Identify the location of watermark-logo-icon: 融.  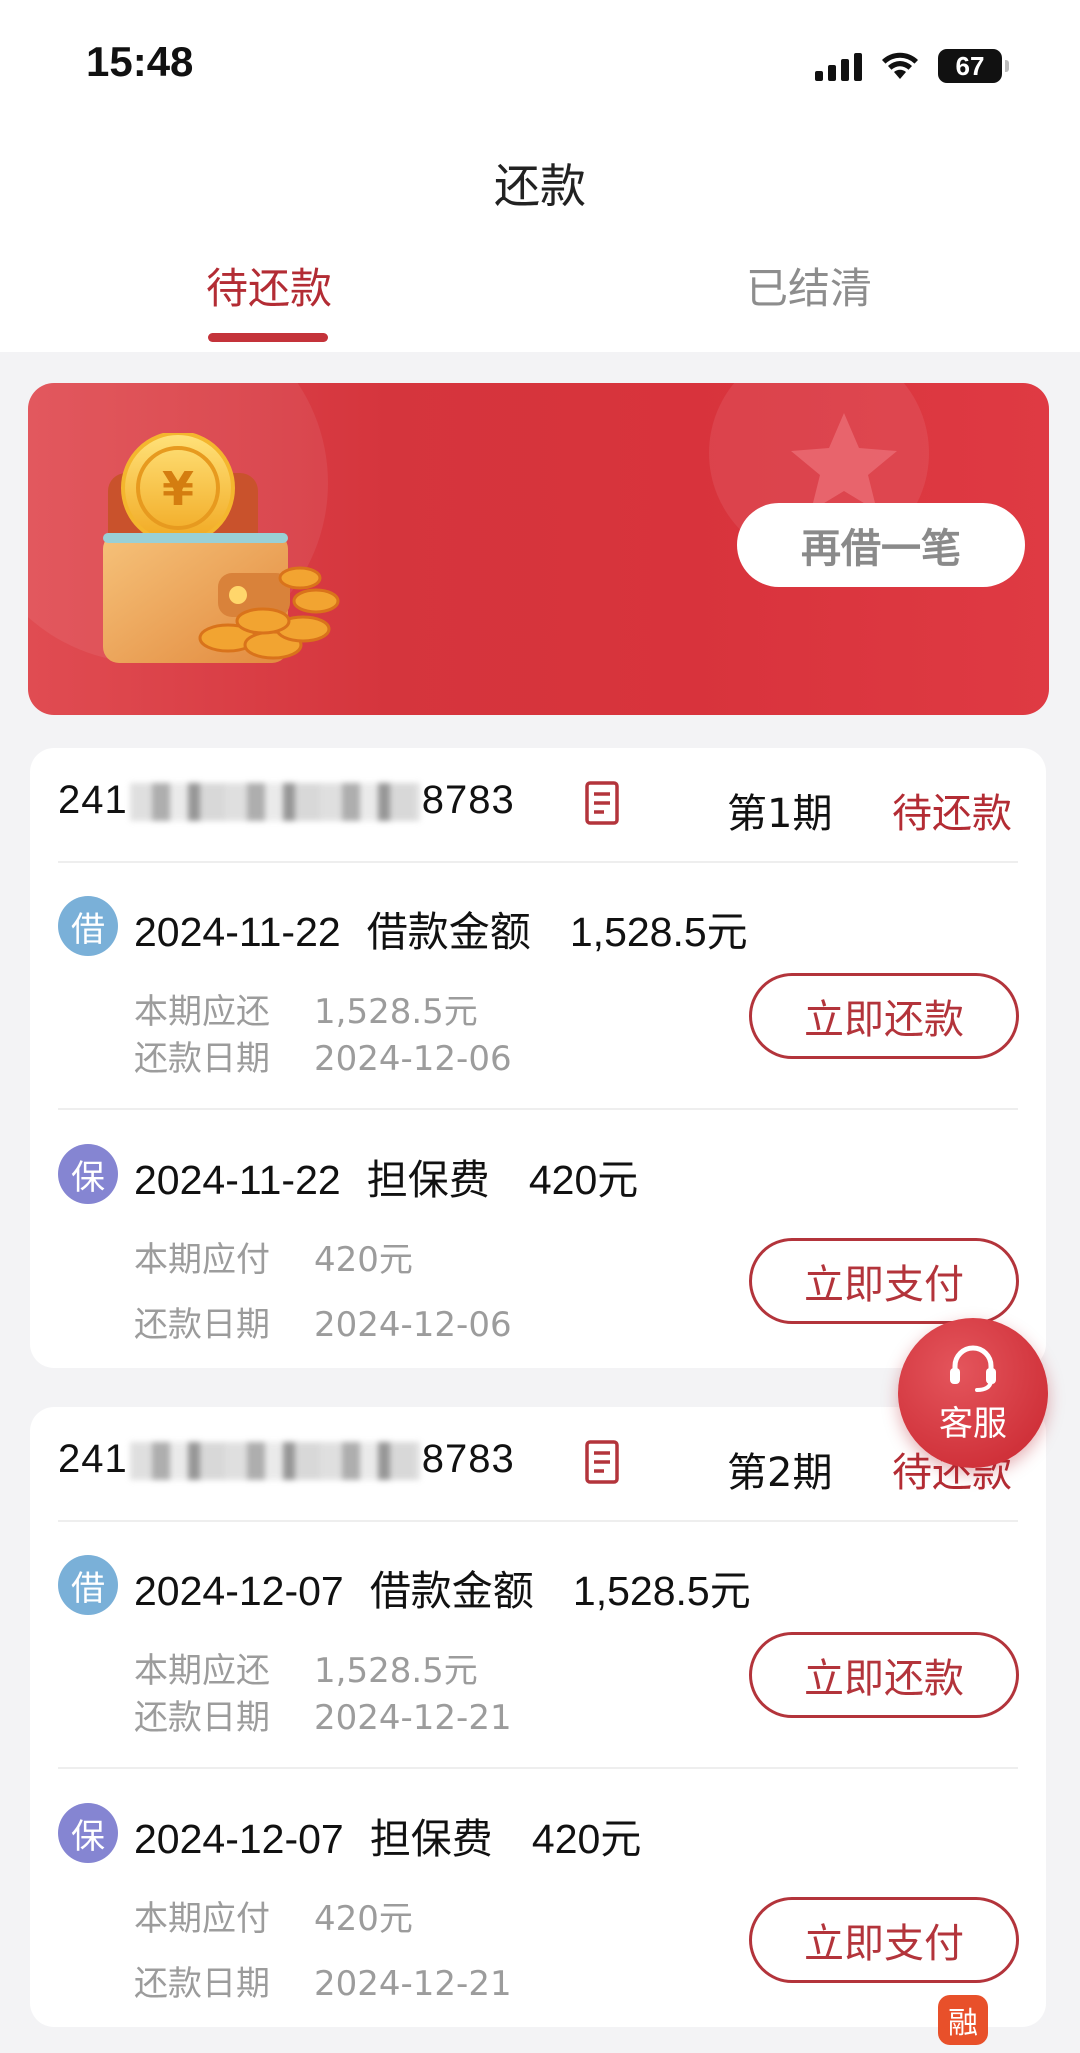
(963, 2020).